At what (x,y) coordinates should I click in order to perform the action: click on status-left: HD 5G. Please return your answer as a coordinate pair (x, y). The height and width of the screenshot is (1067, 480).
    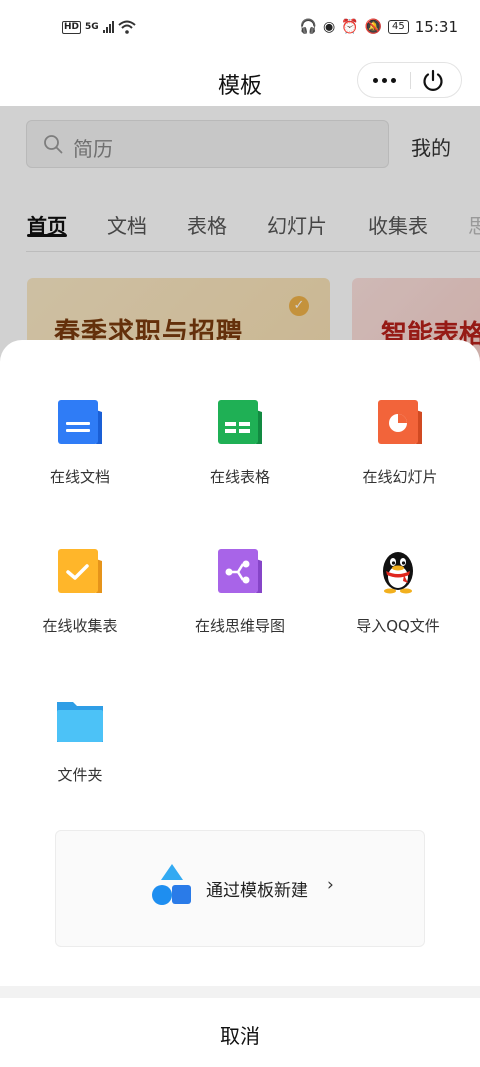
    Looking at the image, I should click on (99, 27).